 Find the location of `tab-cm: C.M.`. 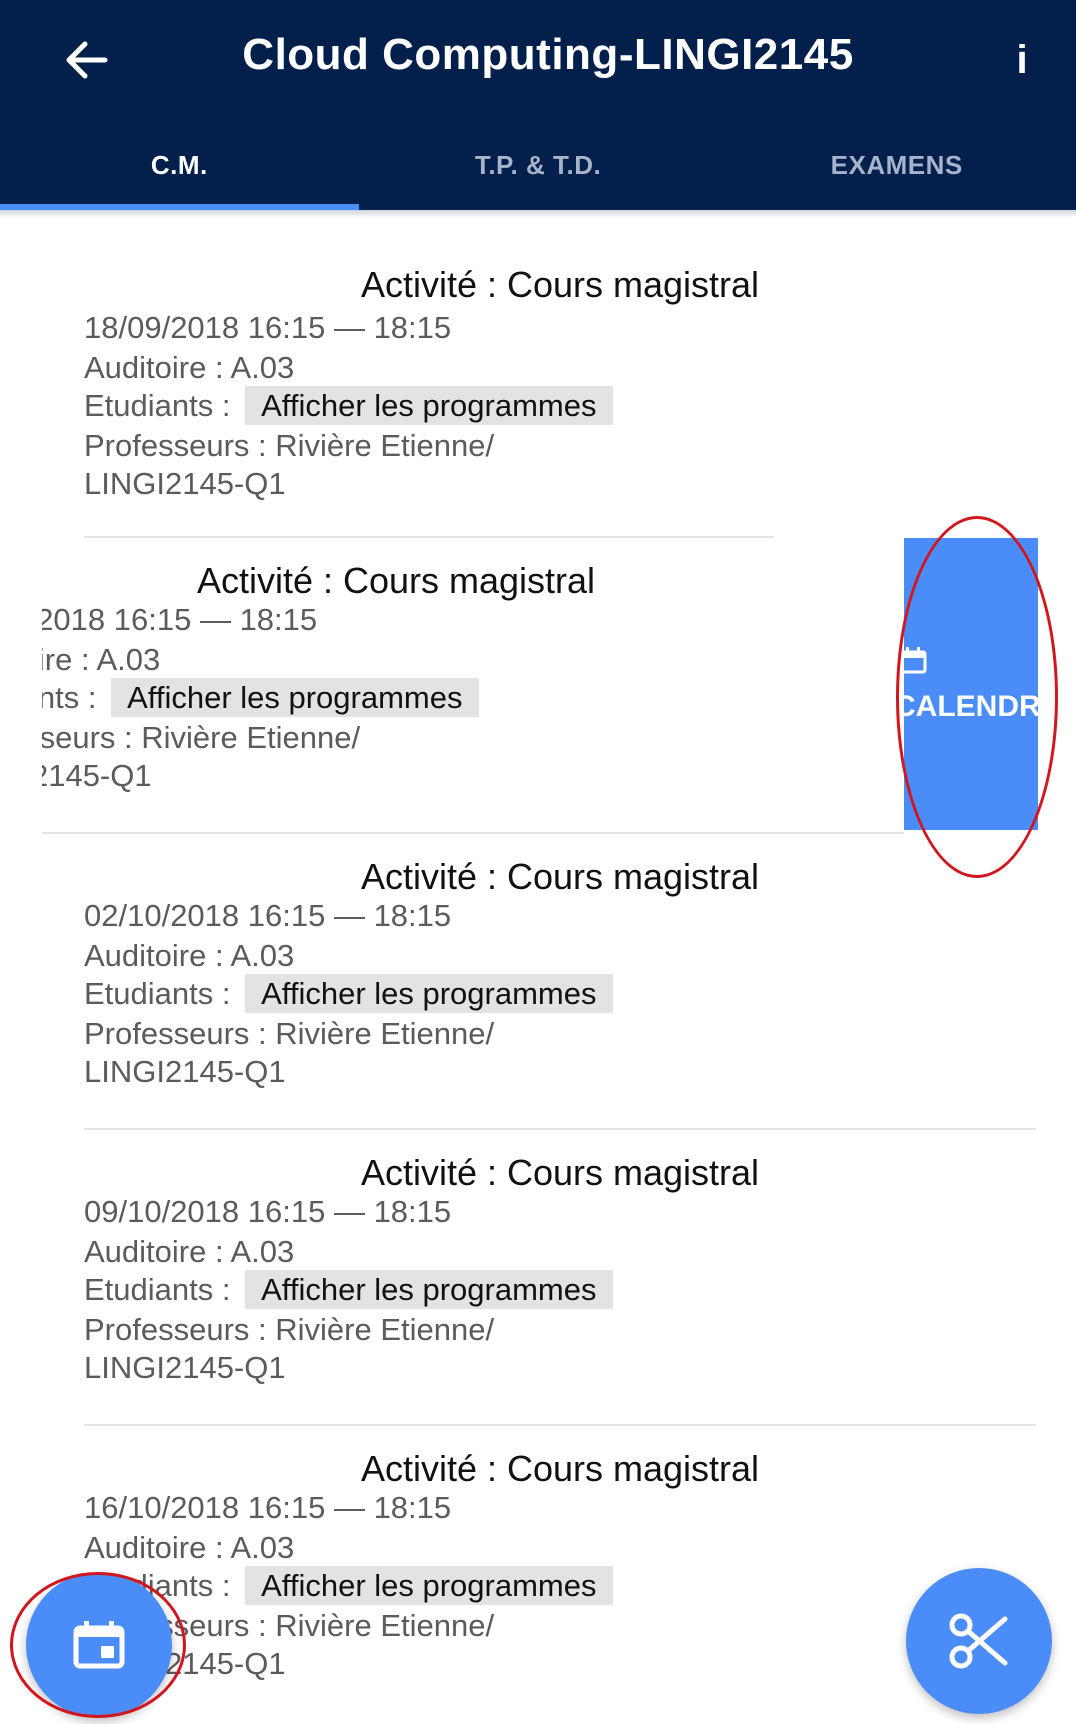

tab-cm: C.M. is located at coordinates (179, 165).